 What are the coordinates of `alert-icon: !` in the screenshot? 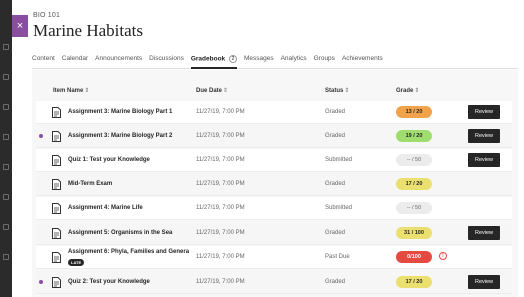 It's located at (443, 256).